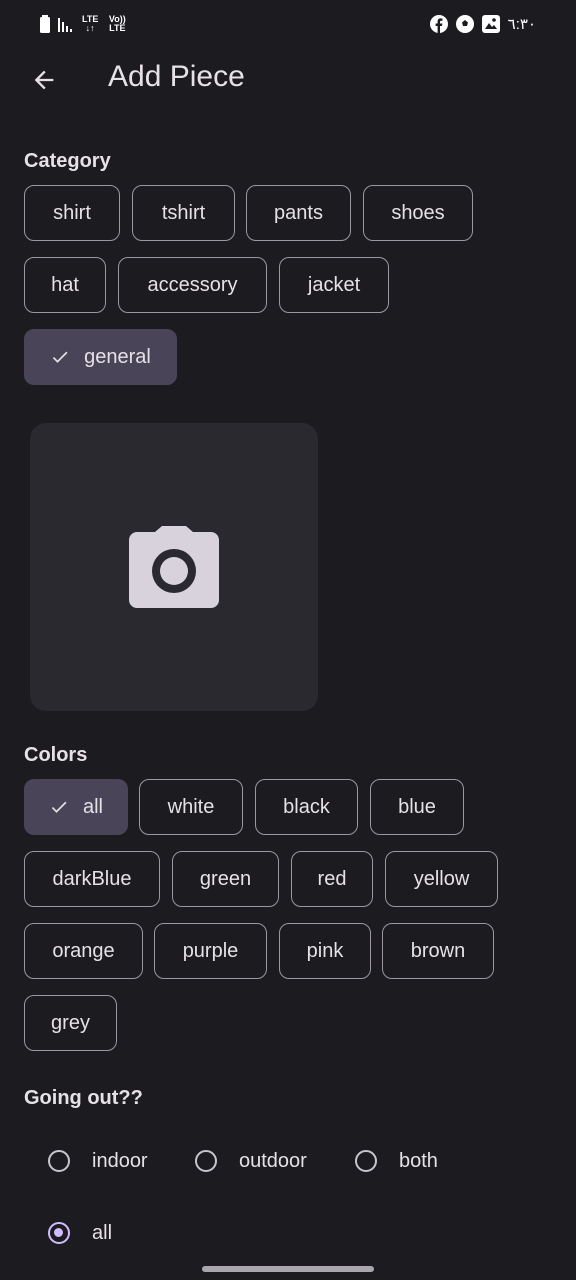 The image size is (576, 1280). What do you see at coordinates (92, 806) in the screenshot?
I see `chip-label: all` at bounding box center [92, 806].